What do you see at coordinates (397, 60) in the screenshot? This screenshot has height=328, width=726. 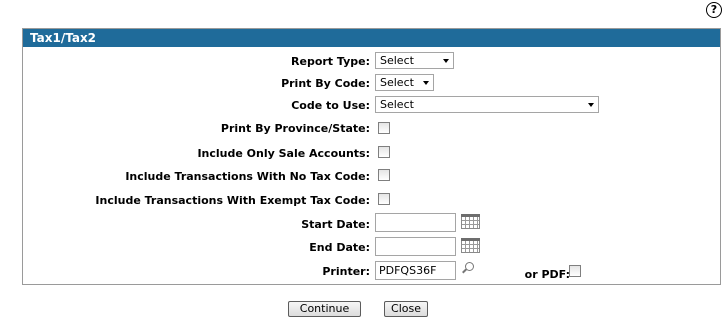 I see `report-type-value: Select` at bounding box center [397, 60].